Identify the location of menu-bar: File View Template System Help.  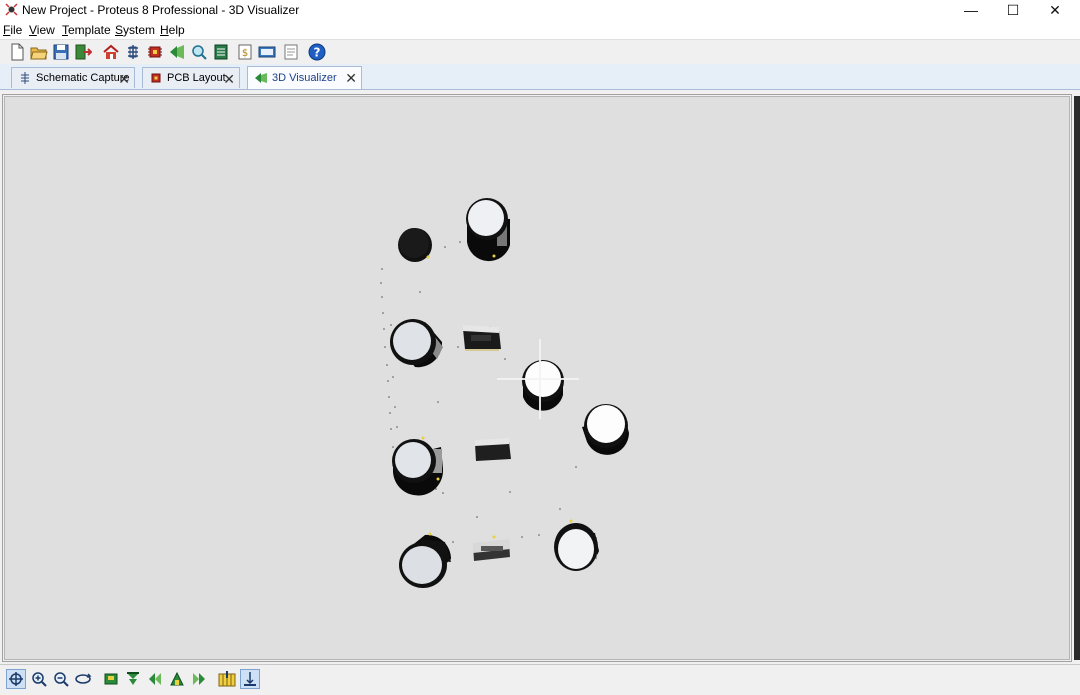
(540, 29).